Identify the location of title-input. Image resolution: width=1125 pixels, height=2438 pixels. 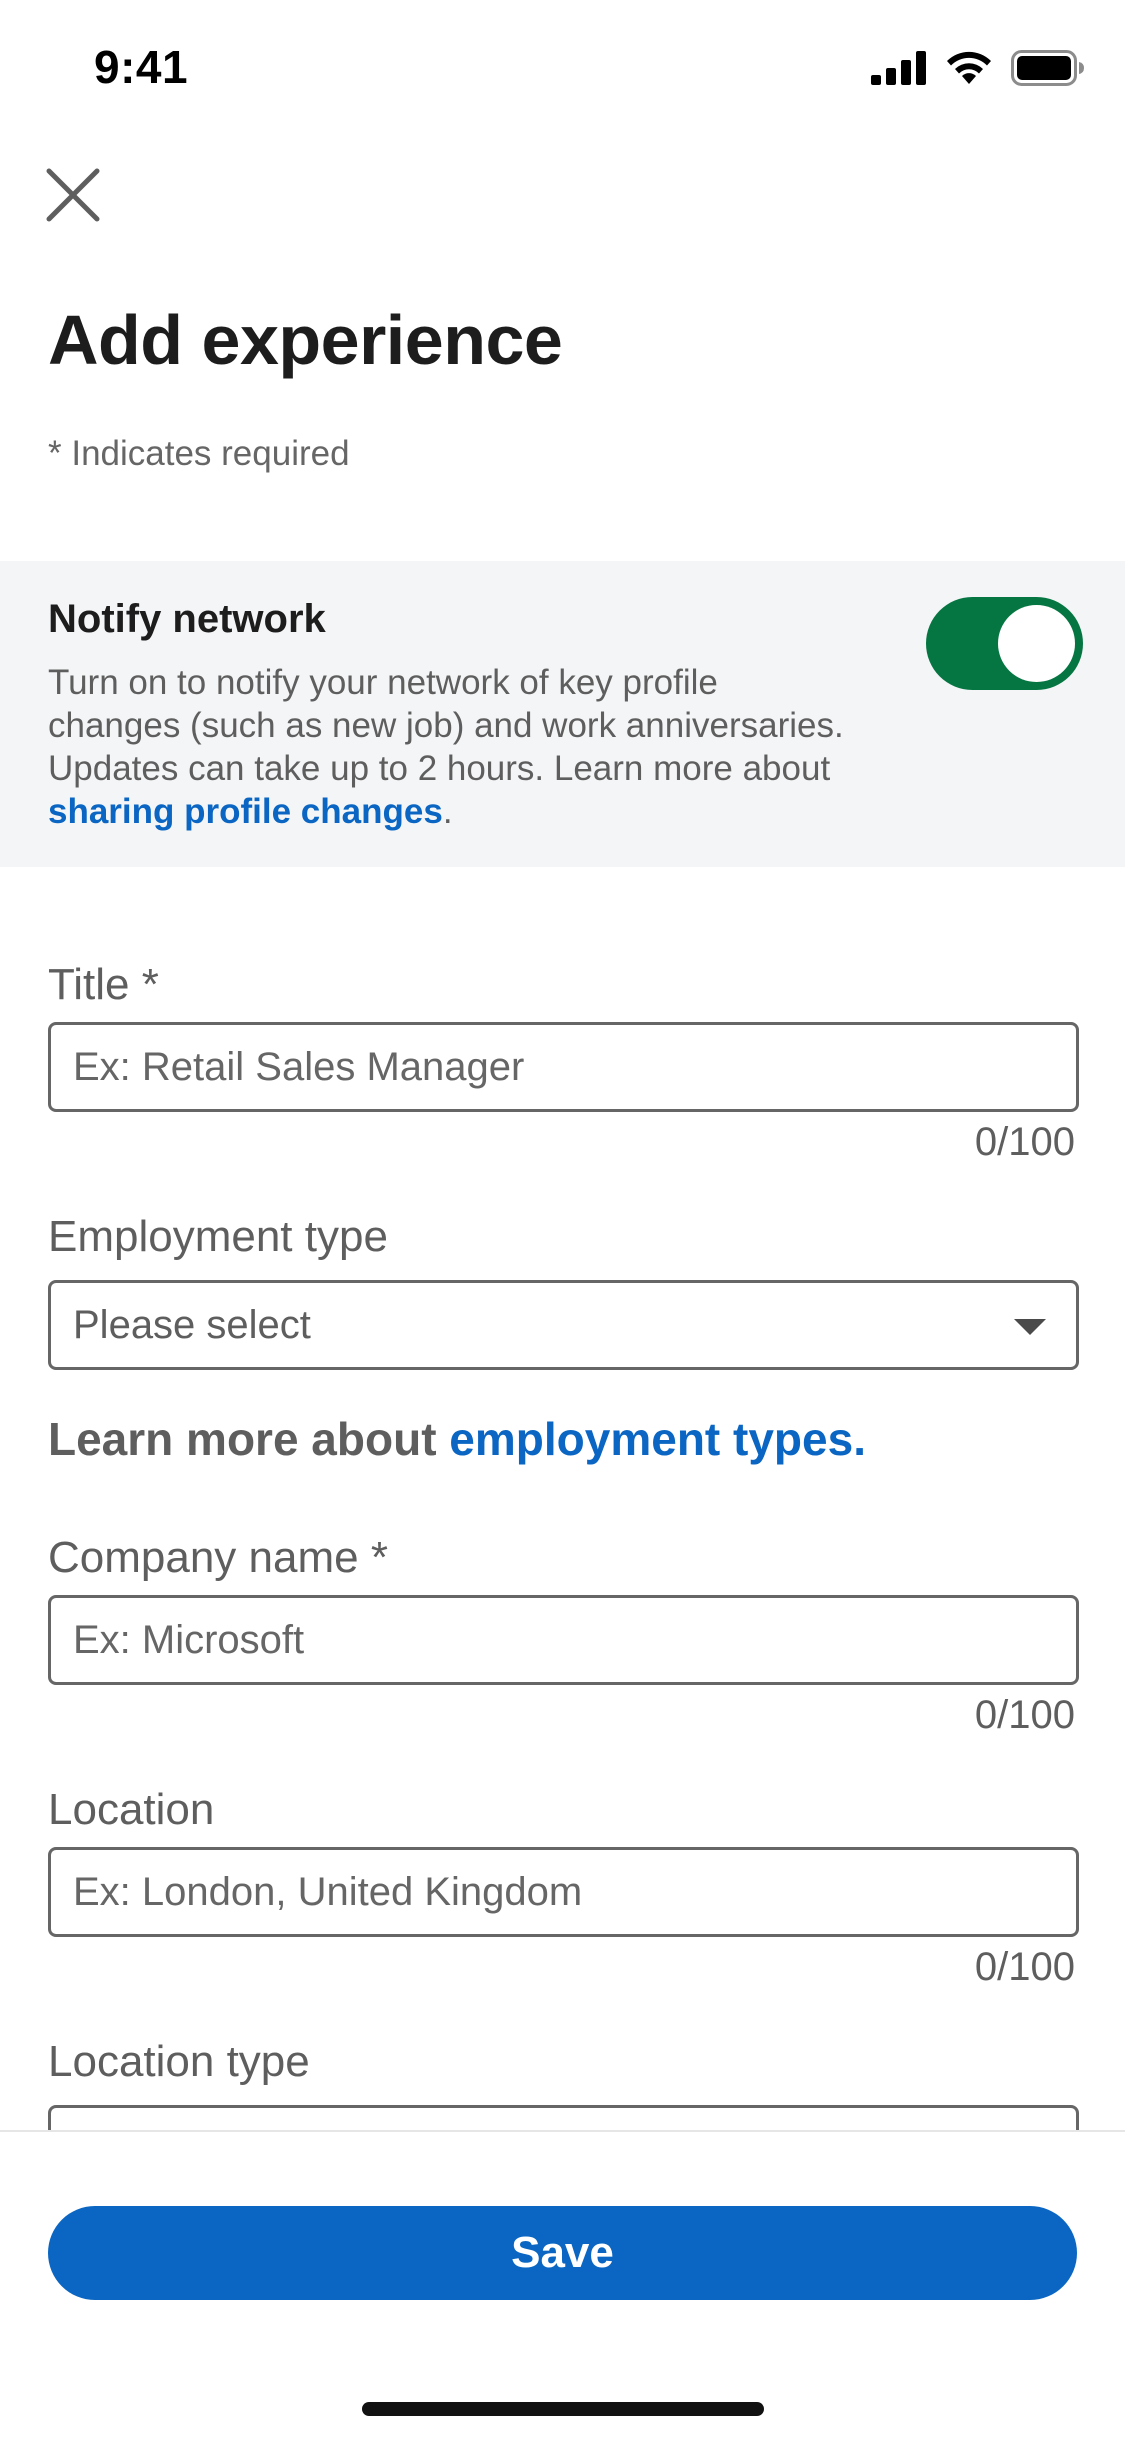
(563, 1067).